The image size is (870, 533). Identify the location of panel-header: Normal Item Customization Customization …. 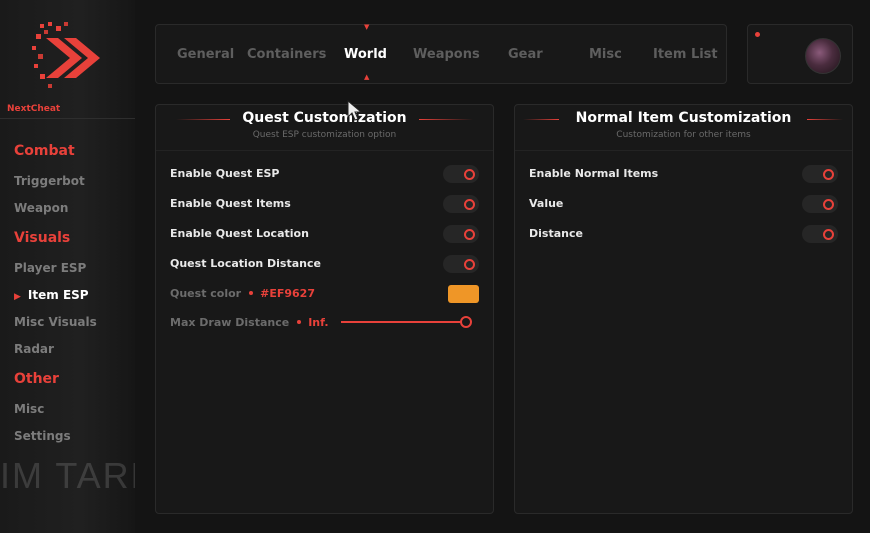
(683, 128).